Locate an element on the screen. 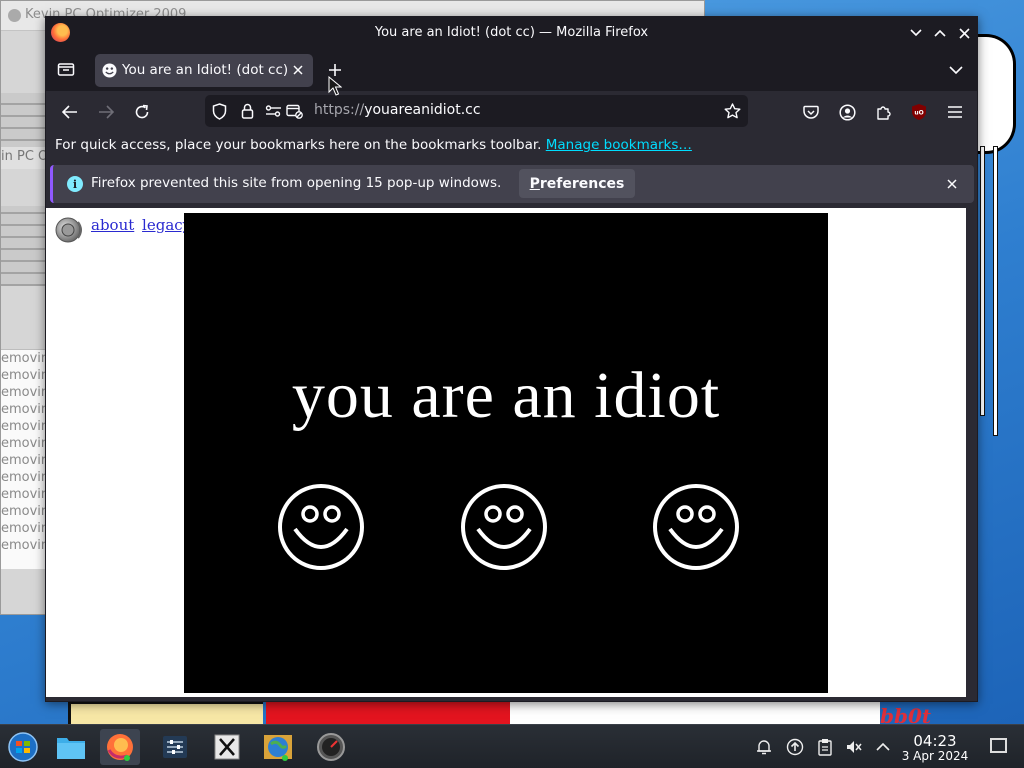 This screenshot has height=768, width=1024. list-all-tabs-button is located at coordinates (956, 70).